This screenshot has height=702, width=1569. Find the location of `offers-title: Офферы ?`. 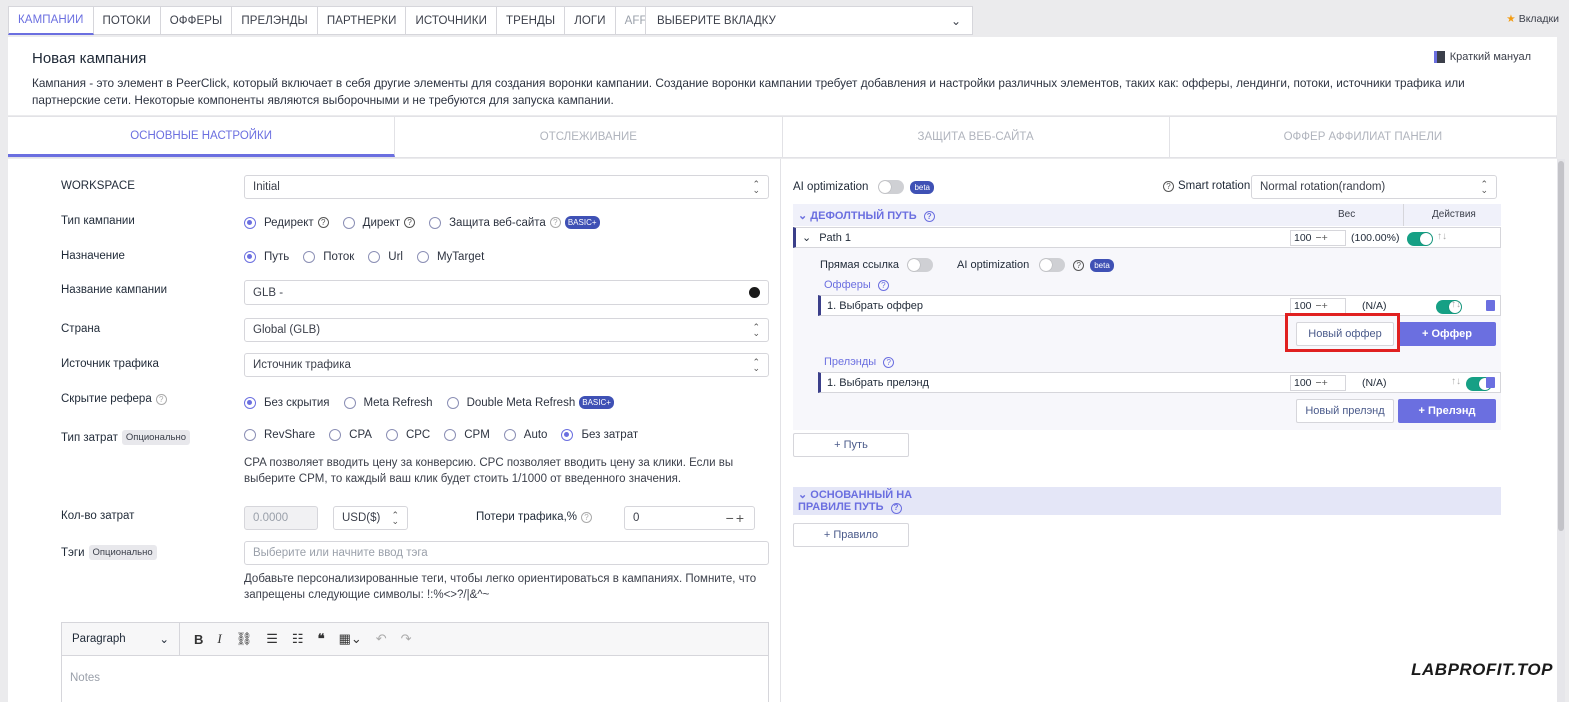

offers-title: Офферы ? is located at coordinates (856, 285).